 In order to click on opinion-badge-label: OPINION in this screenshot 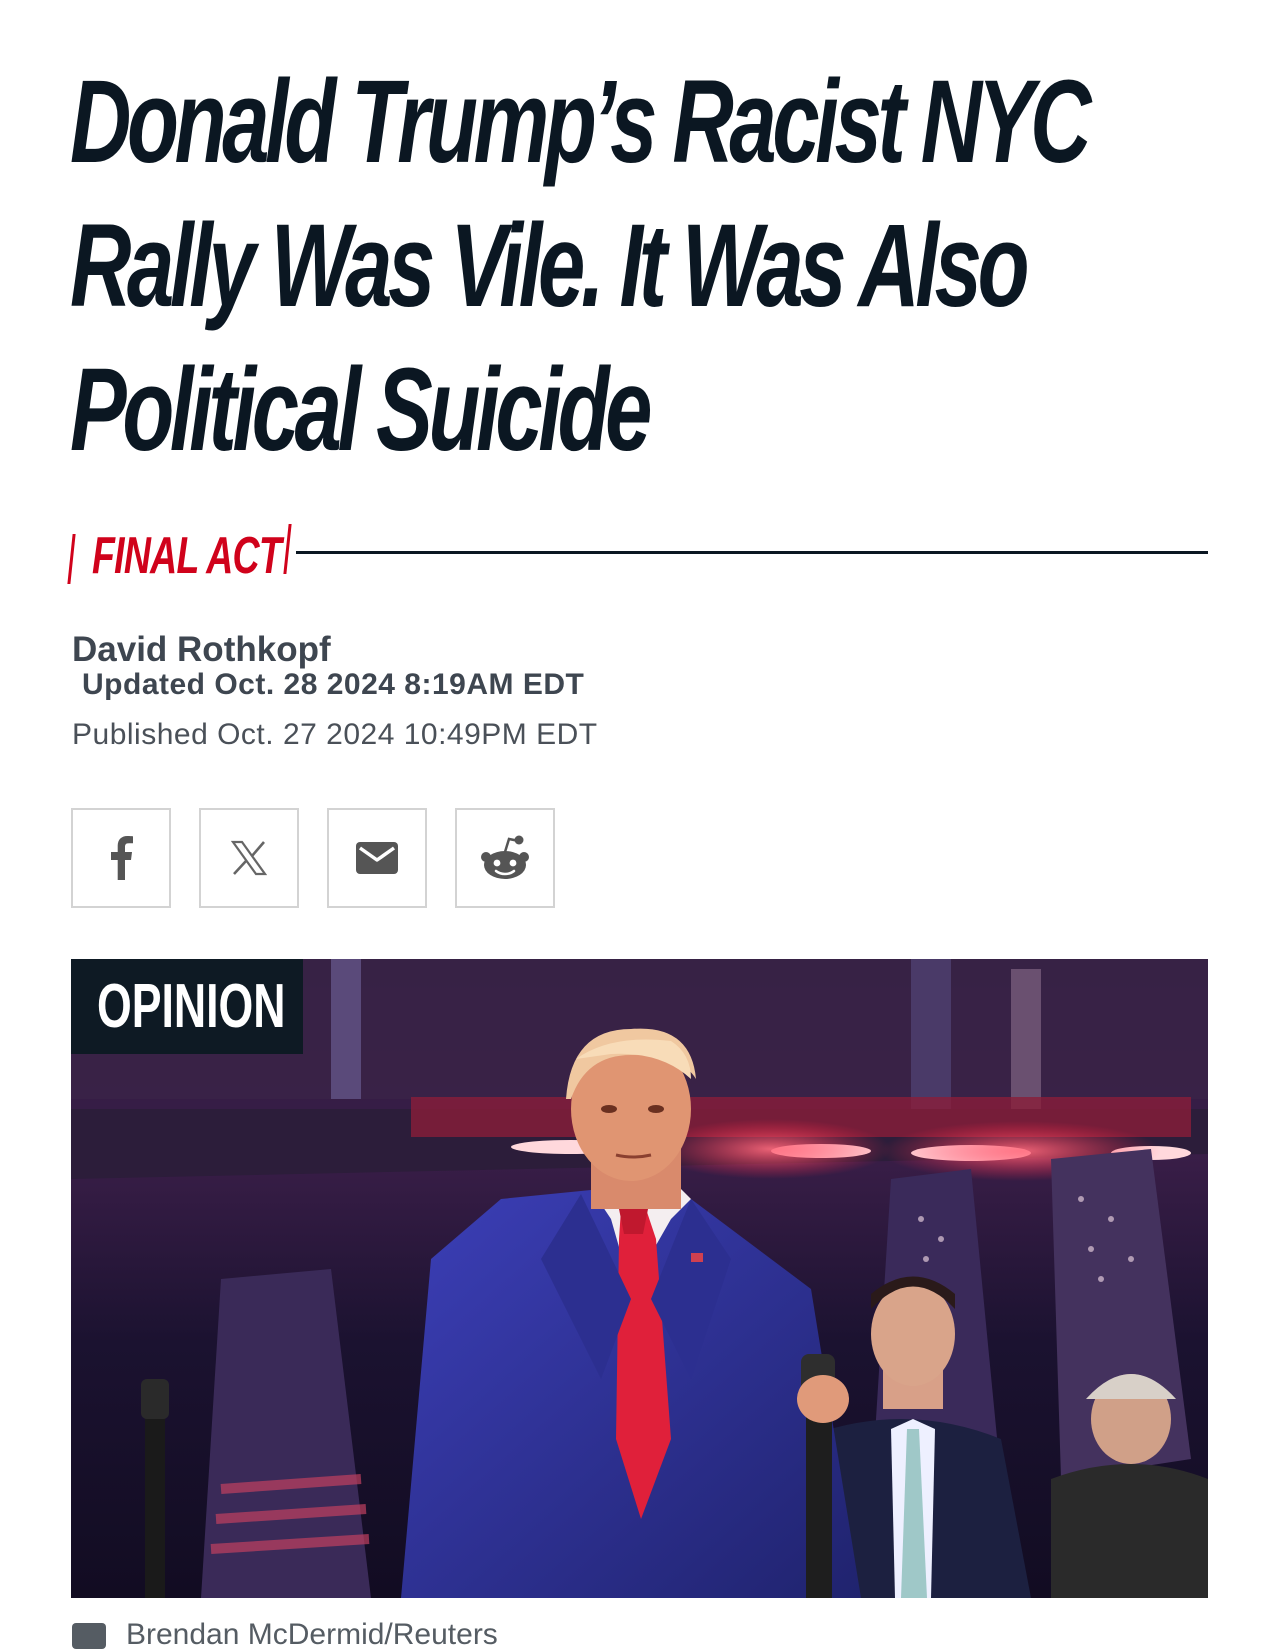, I will do `click(191, 1006)`.